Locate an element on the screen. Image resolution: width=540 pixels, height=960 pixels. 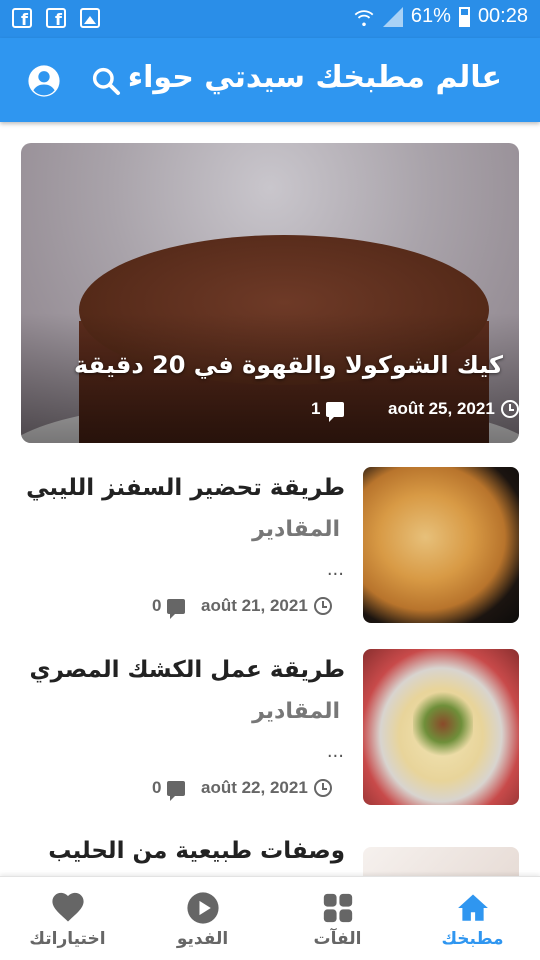
article-title: وصفات طبيعية من الحليب is located at coordinates (196, 851).